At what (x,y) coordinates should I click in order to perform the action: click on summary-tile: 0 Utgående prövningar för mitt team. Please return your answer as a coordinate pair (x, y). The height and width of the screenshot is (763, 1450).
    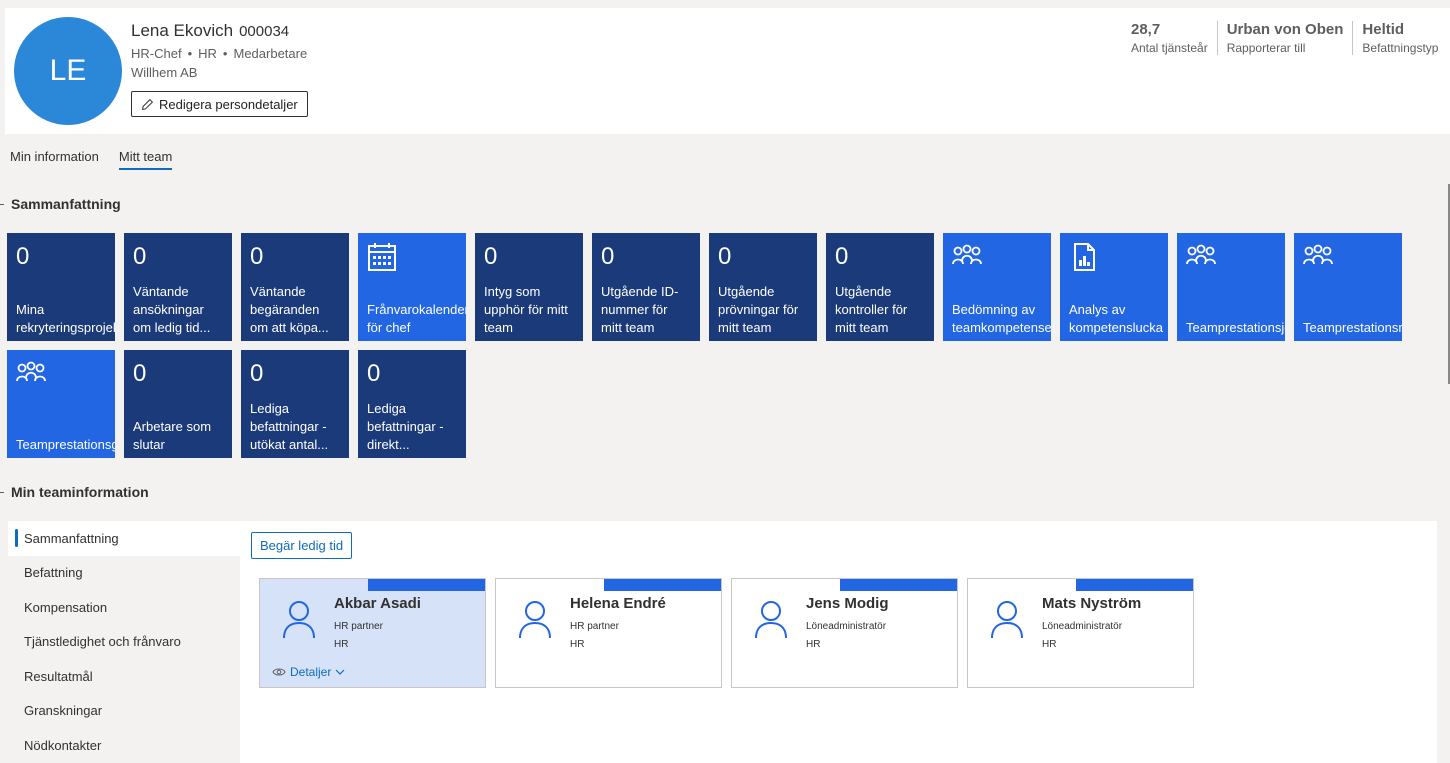
    Looking at the image, I should click on (763, 287).